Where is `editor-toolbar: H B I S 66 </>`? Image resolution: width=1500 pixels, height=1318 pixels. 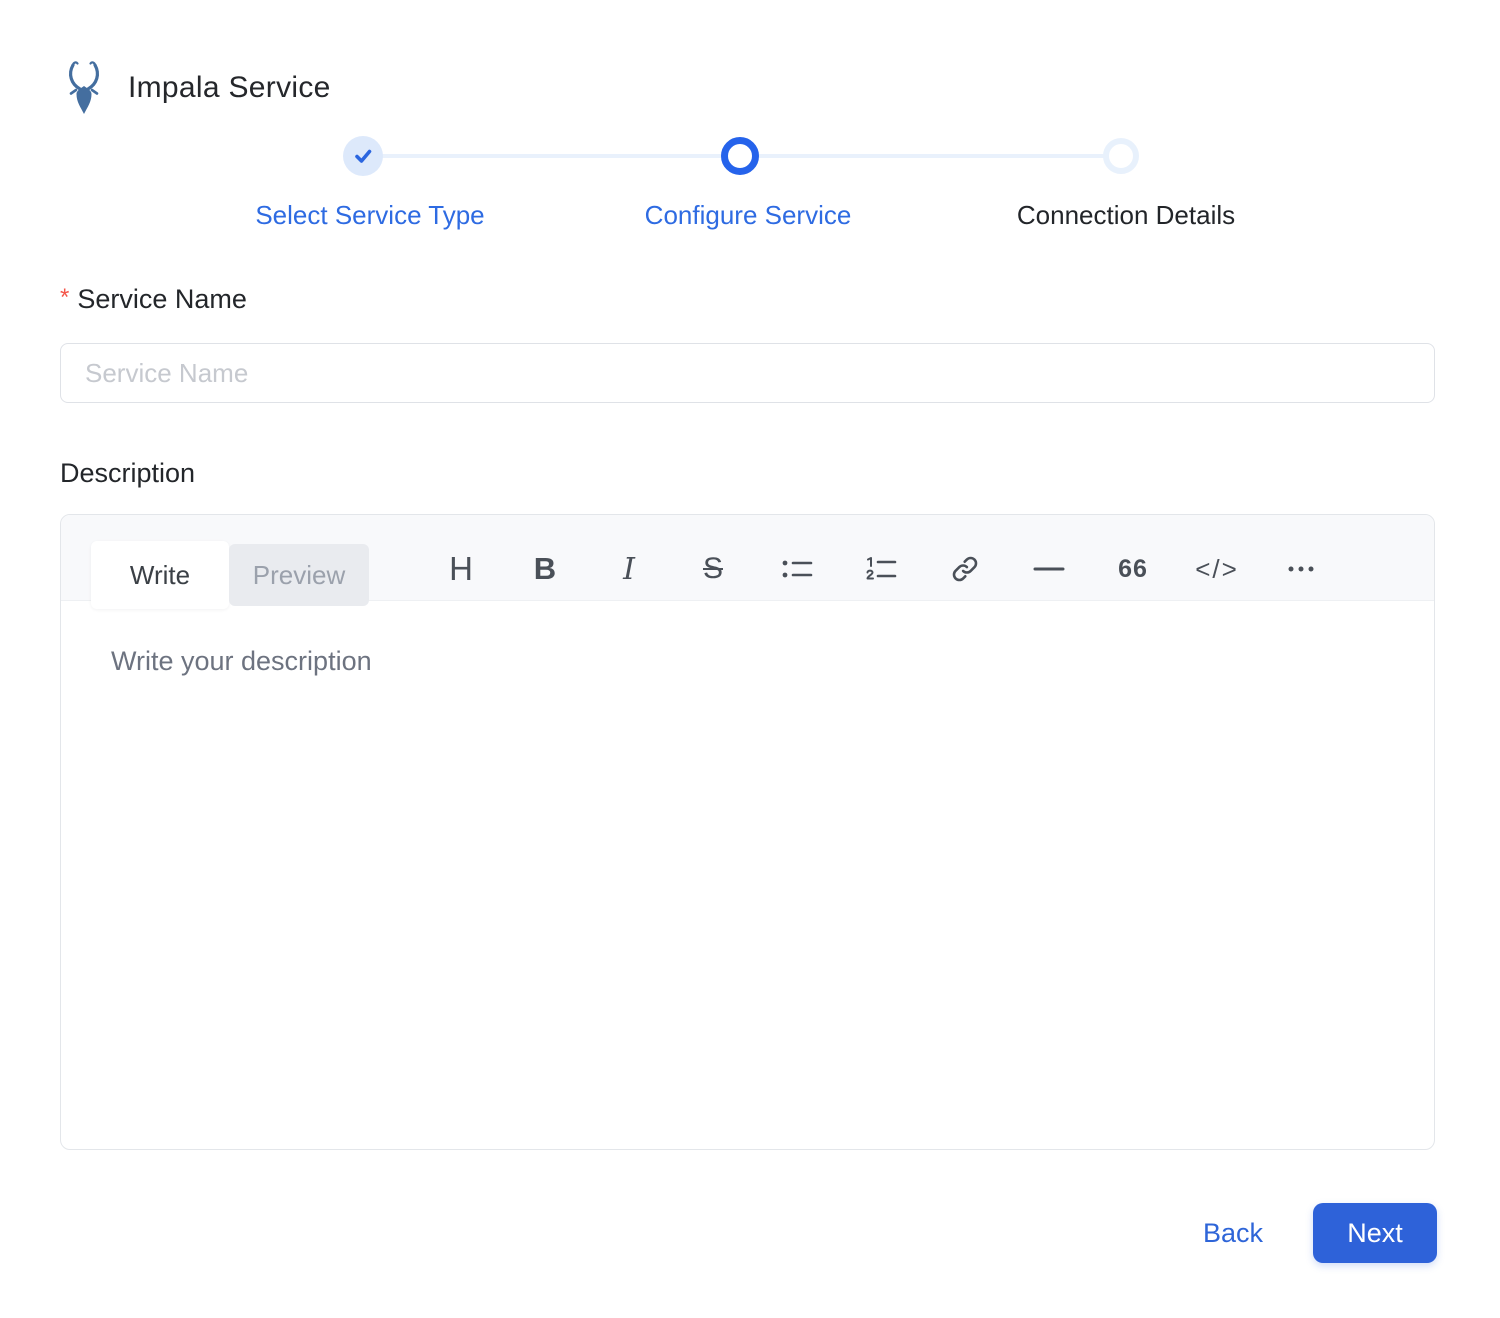 editor-toolbar: H B I S 66 </> is located at coordinates (881, 569).